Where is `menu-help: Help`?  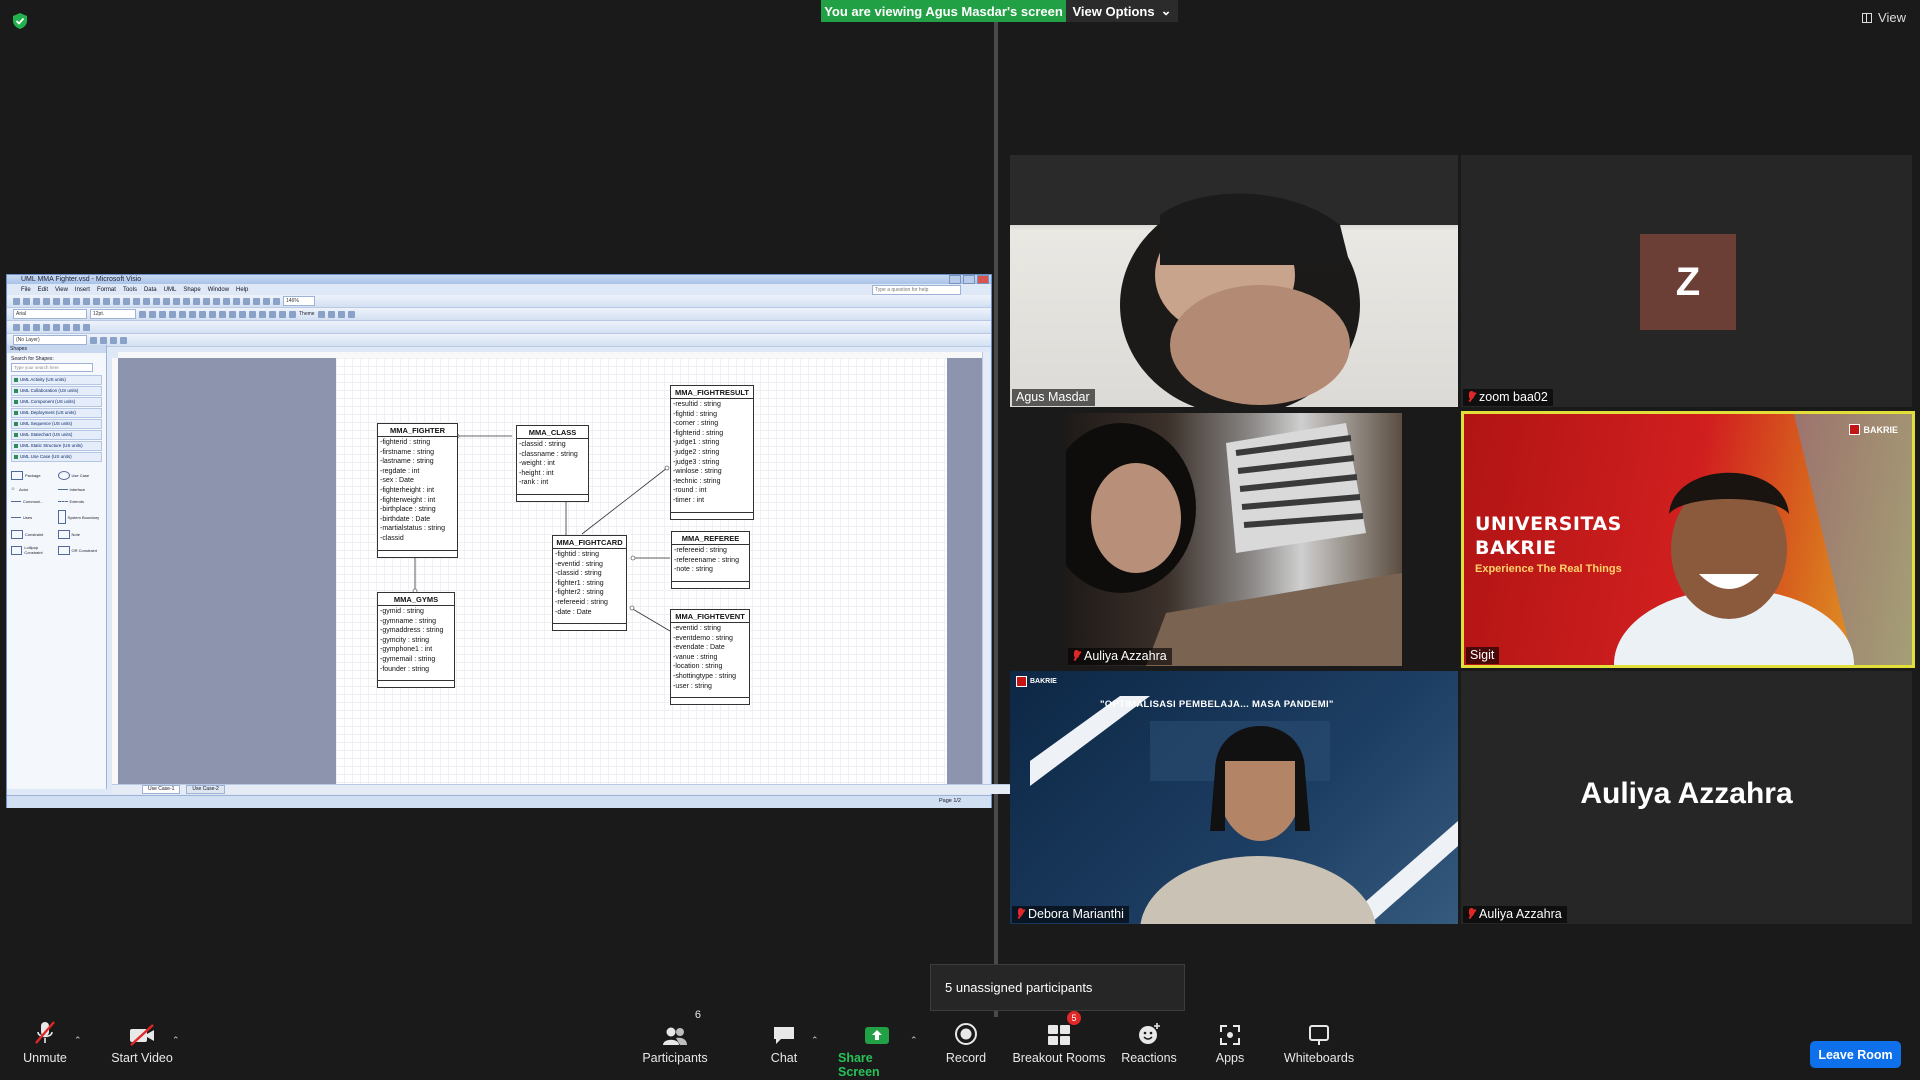 menu-help: Help is located at coordinates (242, 289).